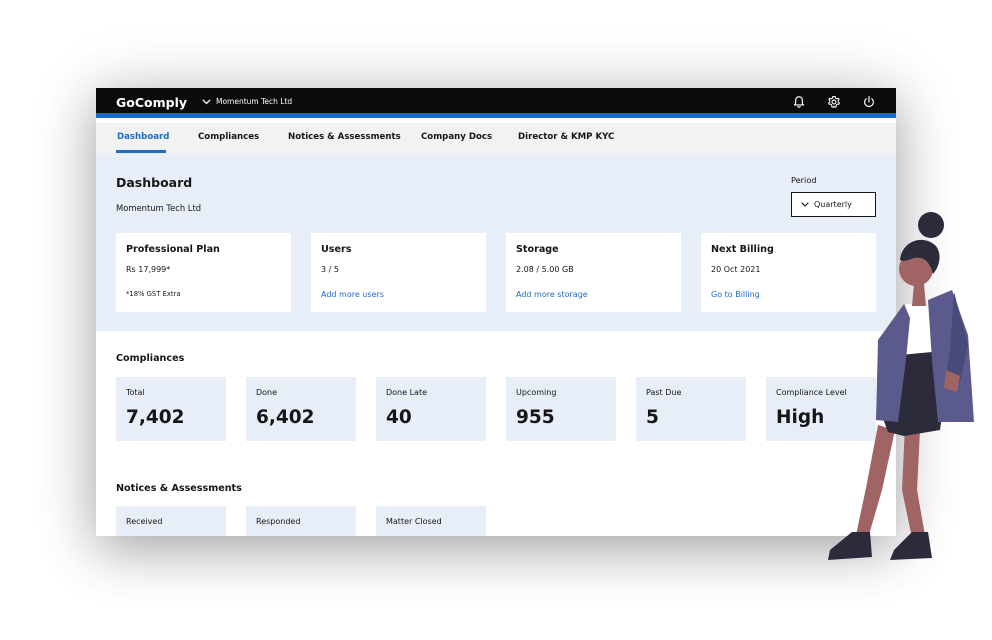  I want to click on tab-dashboard: Dashboard, so click(143, 137).